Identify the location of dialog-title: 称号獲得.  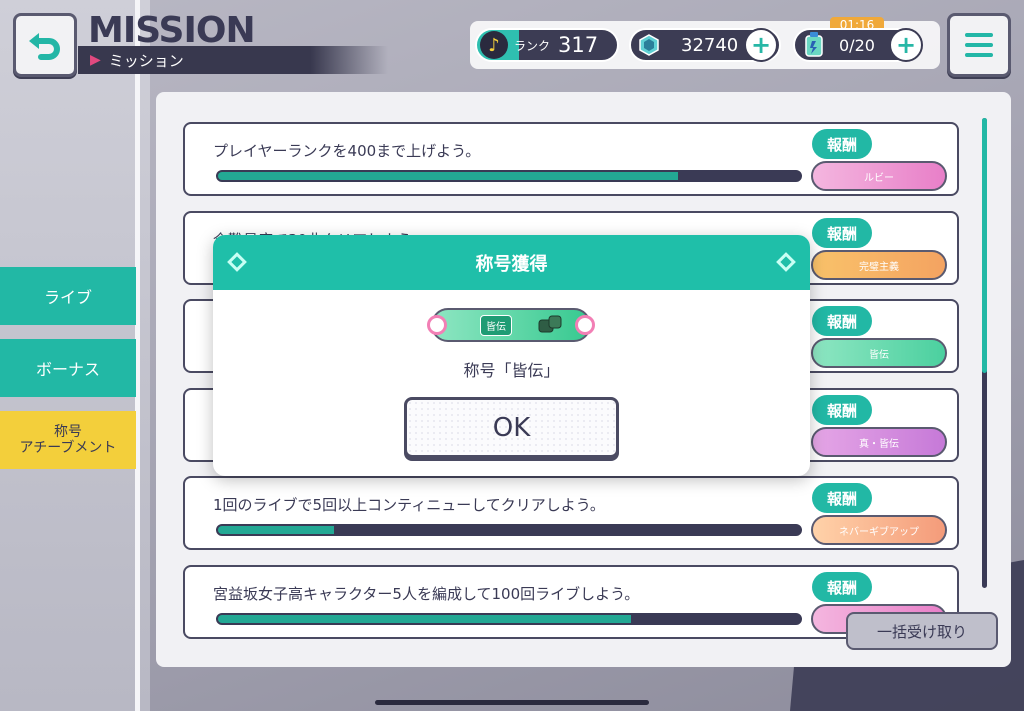
(511, 264).